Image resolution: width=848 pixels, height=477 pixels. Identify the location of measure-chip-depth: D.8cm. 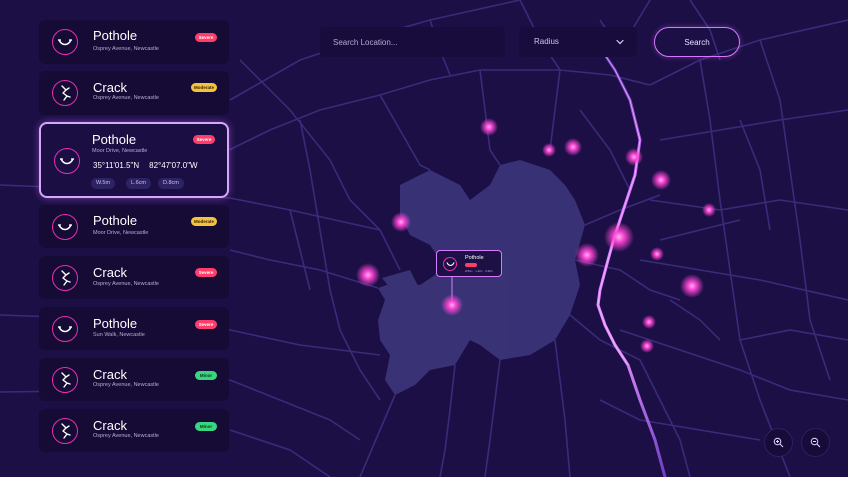
(171, 183).